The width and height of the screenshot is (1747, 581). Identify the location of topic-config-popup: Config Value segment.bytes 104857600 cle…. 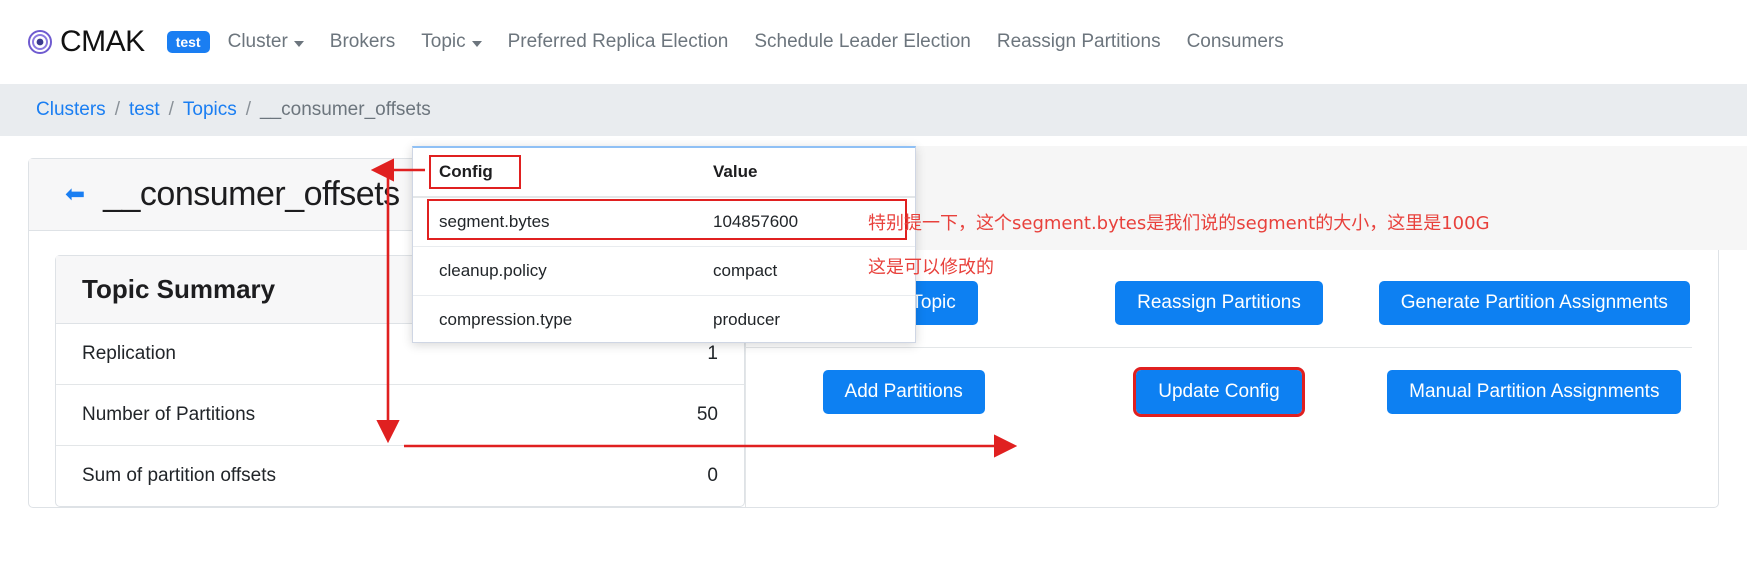
(664, 244).